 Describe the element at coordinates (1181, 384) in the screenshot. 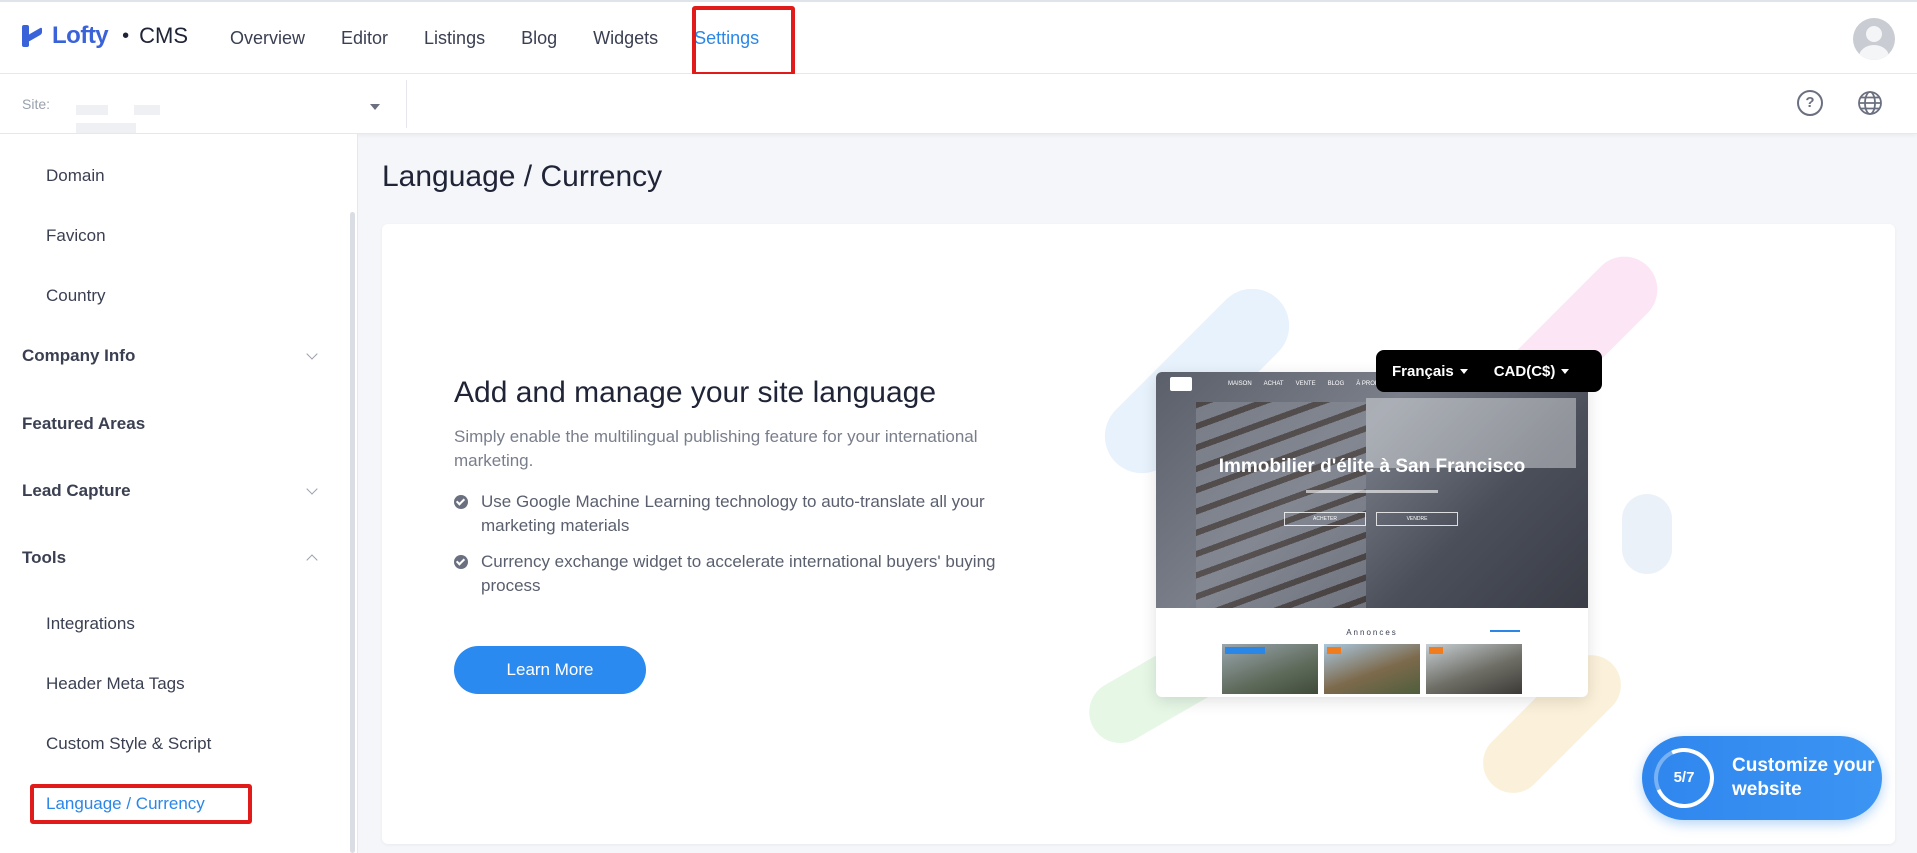

I see `preview-logo` at that location.